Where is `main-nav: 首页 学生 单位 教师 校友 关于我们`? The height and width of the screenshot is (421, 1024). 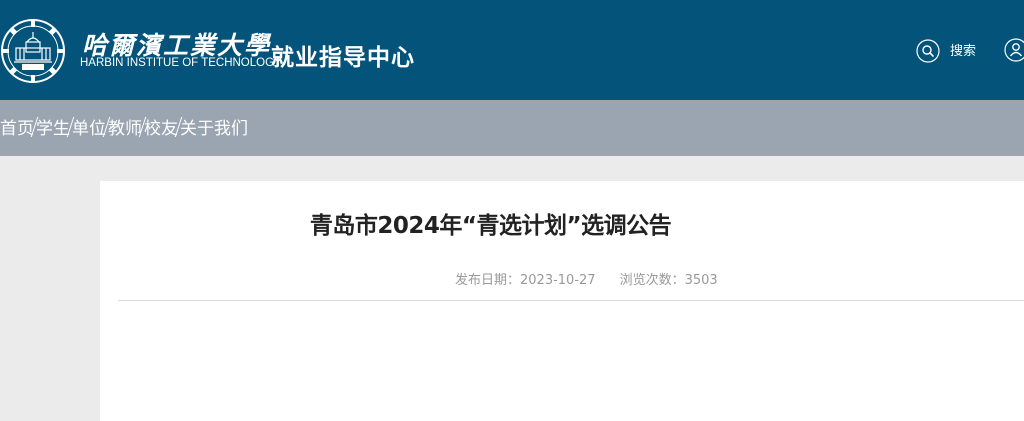 main-nav: 首页 学生 单位 教师 校友 关于我们 is located at coordinates (512, 128).